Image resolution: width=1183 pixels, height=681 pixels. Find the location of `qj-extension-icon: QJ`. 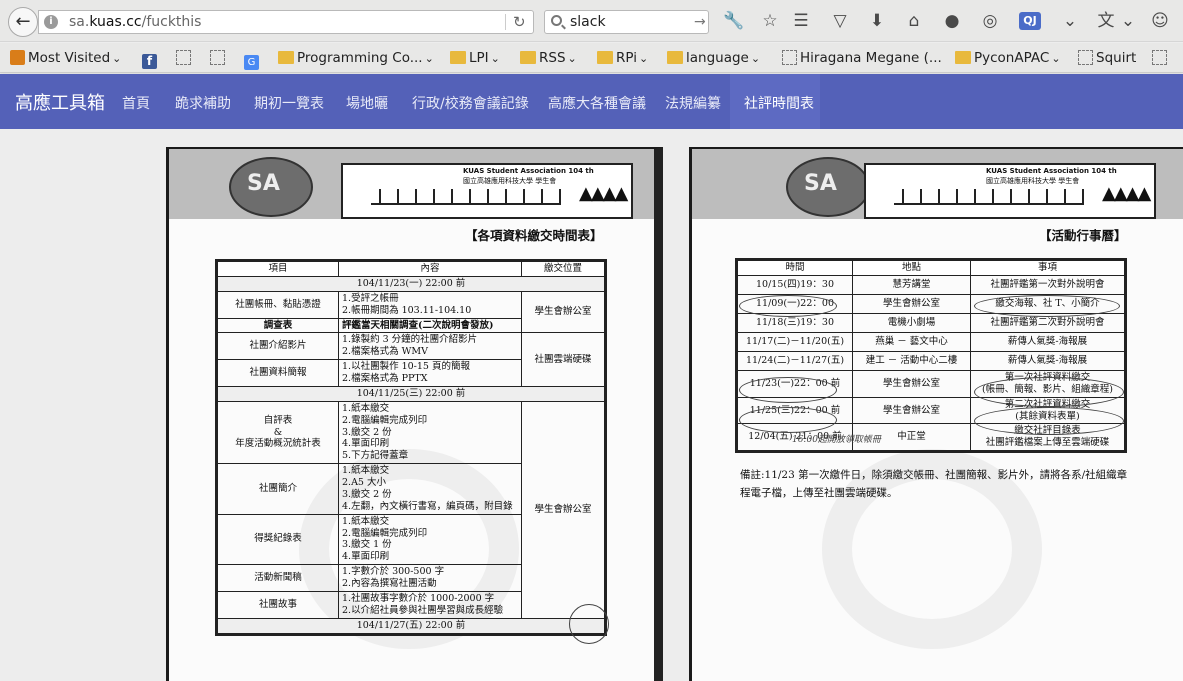

qj-extension-icon: QJ is located at coordinates (1030, 21).